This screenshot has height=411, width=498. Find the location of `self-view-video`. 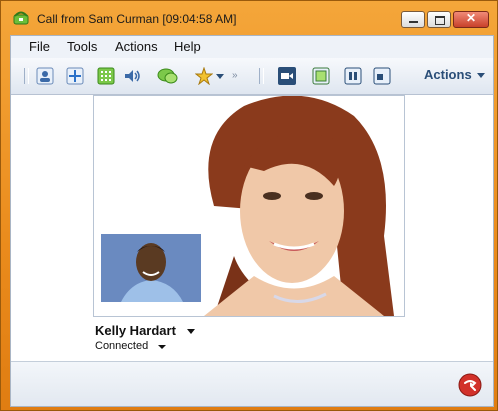

self-view-video is located at coordinates (151, 268).